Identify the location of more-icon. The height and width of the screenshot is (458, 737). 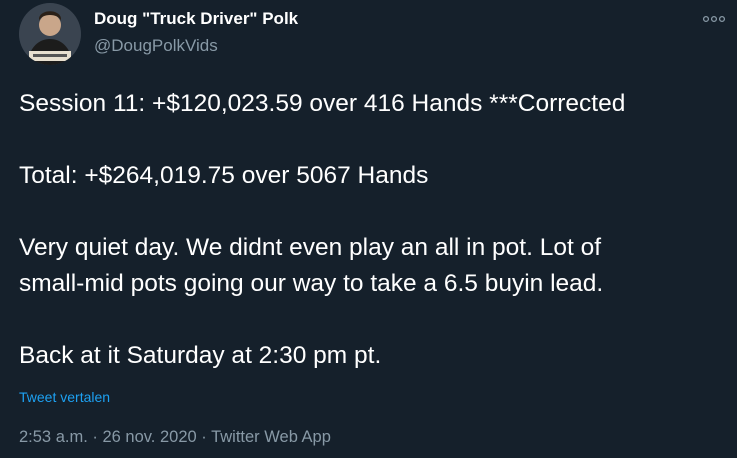
(714, 19).